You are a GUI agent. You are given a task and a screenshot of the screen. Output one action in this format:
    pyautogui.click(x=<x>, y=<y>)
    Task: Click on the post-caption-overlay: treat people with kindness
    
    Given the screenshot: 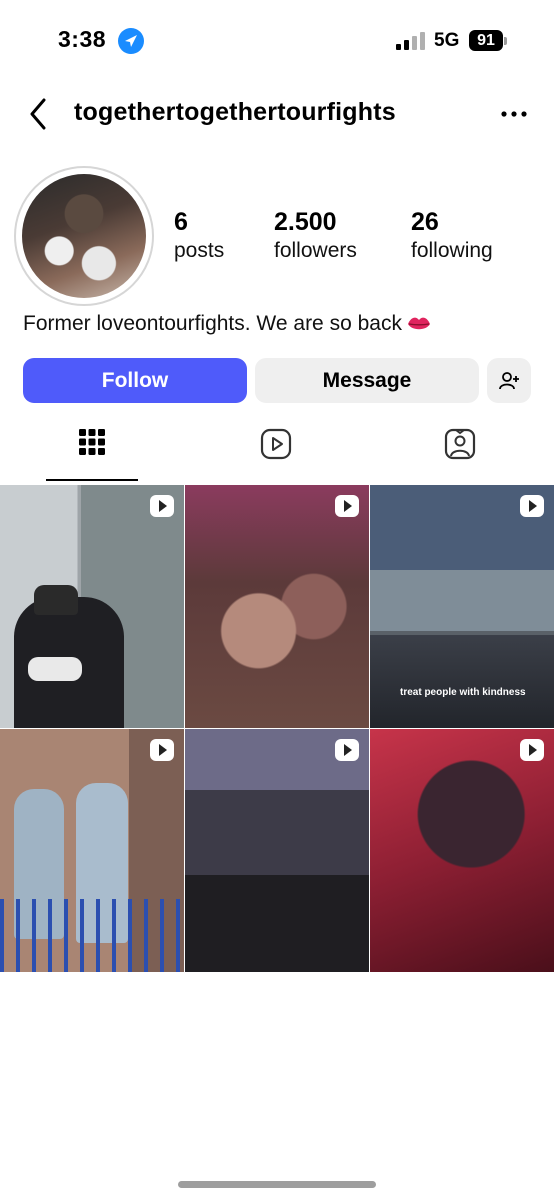 What is the action you would take?
    pyautogui.click(x=463, y=692)
    